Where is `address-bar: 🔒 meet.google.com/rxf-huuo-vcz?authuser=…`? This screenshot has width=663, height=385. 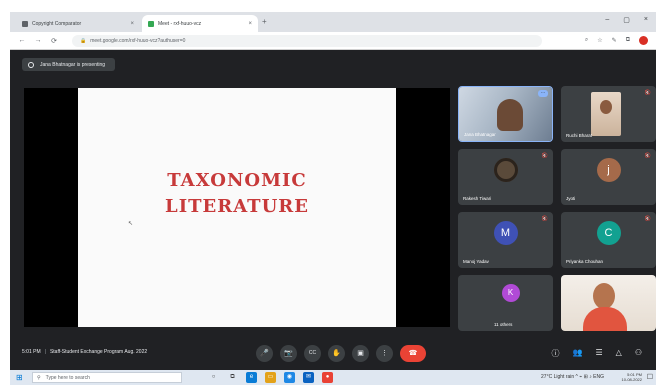
address-bar: 🔒 meet.google.com/rxf-huuo-vcz?authuser=… is located at coordinates (307, 41).